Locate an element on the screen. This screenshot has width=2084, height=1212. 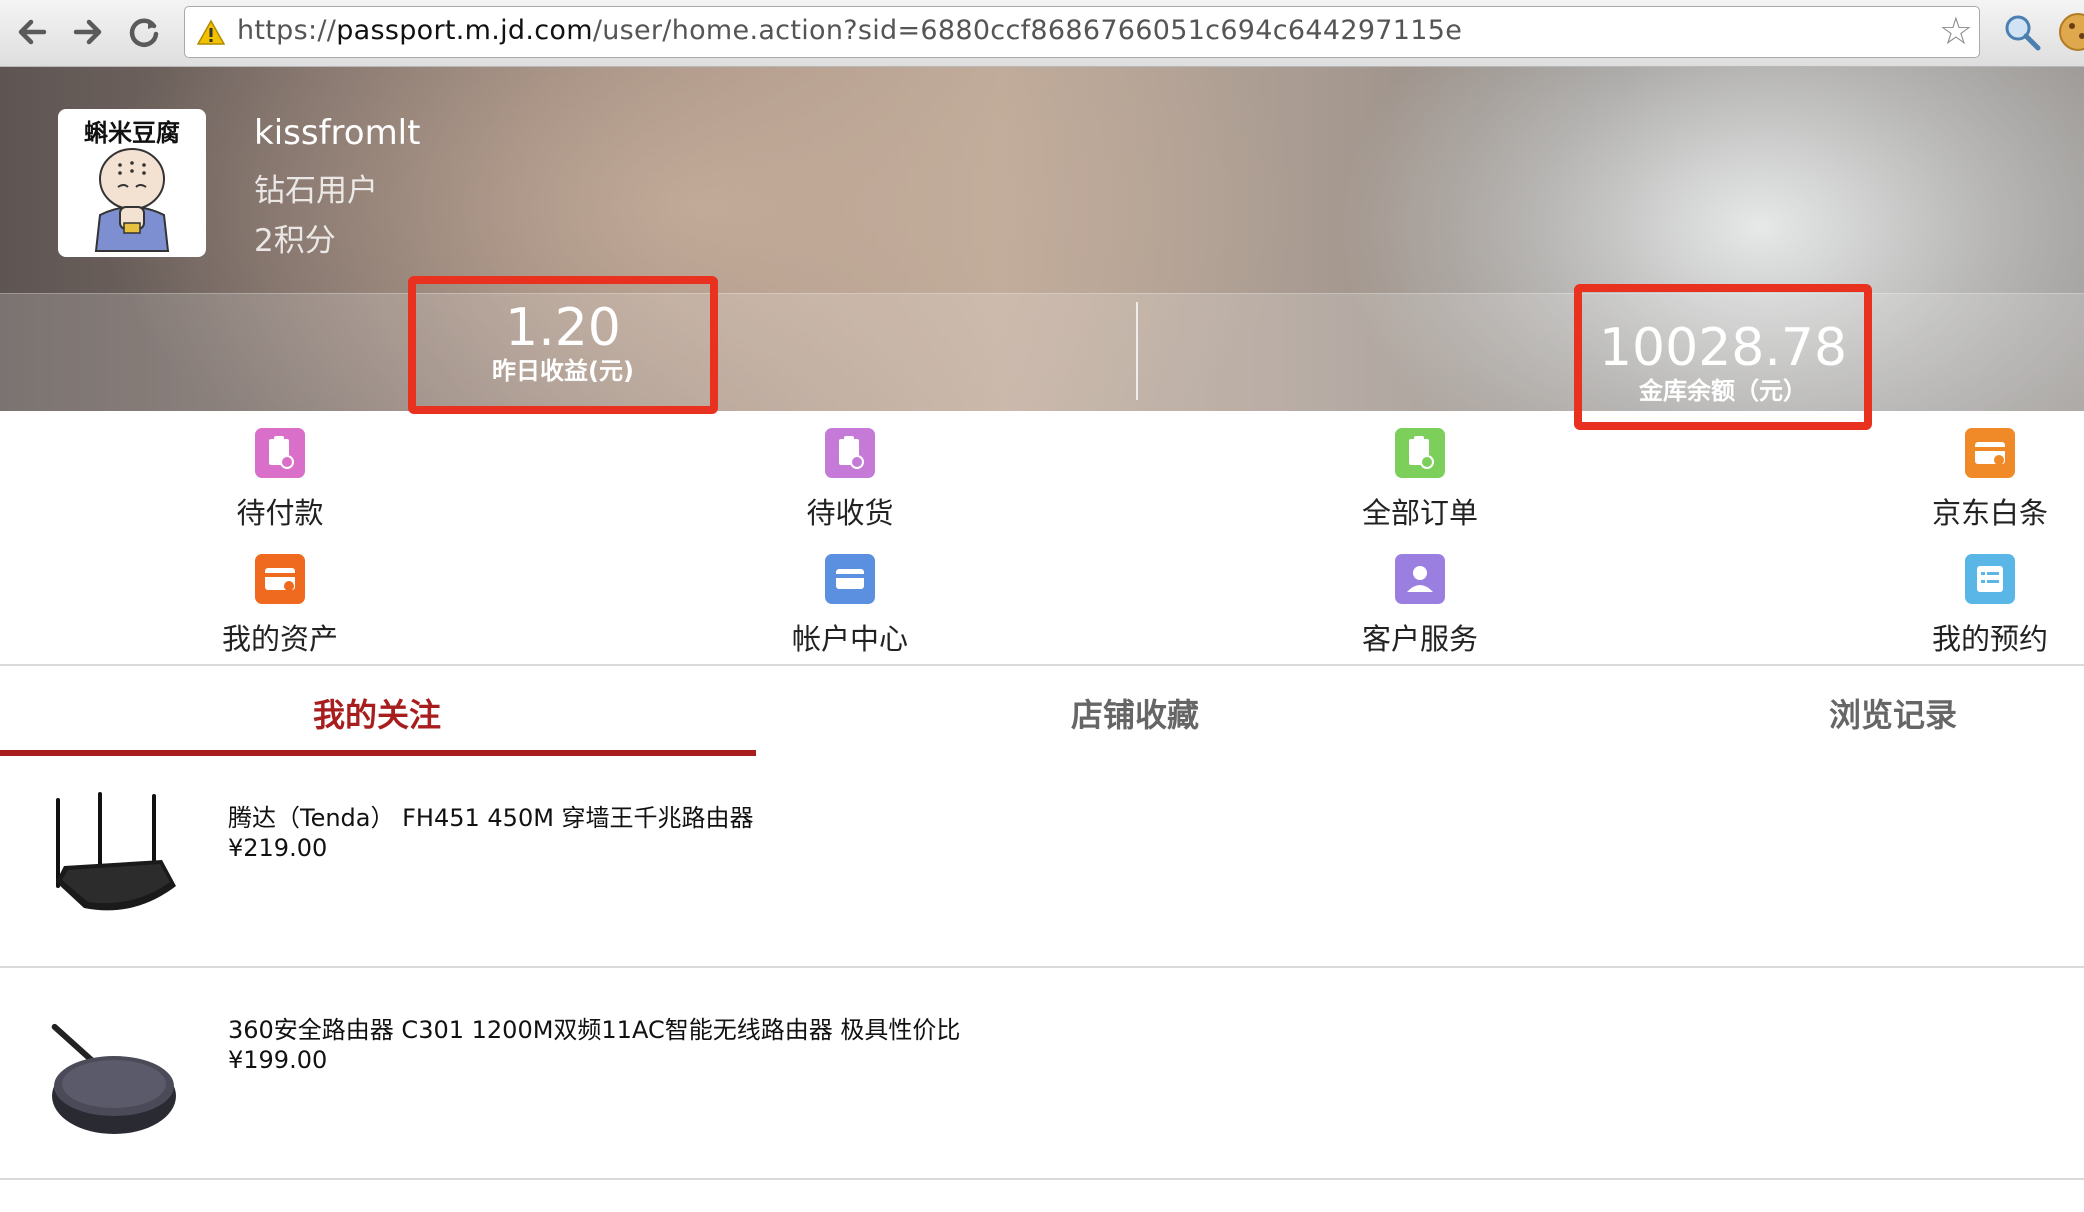
back-arrow-icon is located at coordinates (32, 32).